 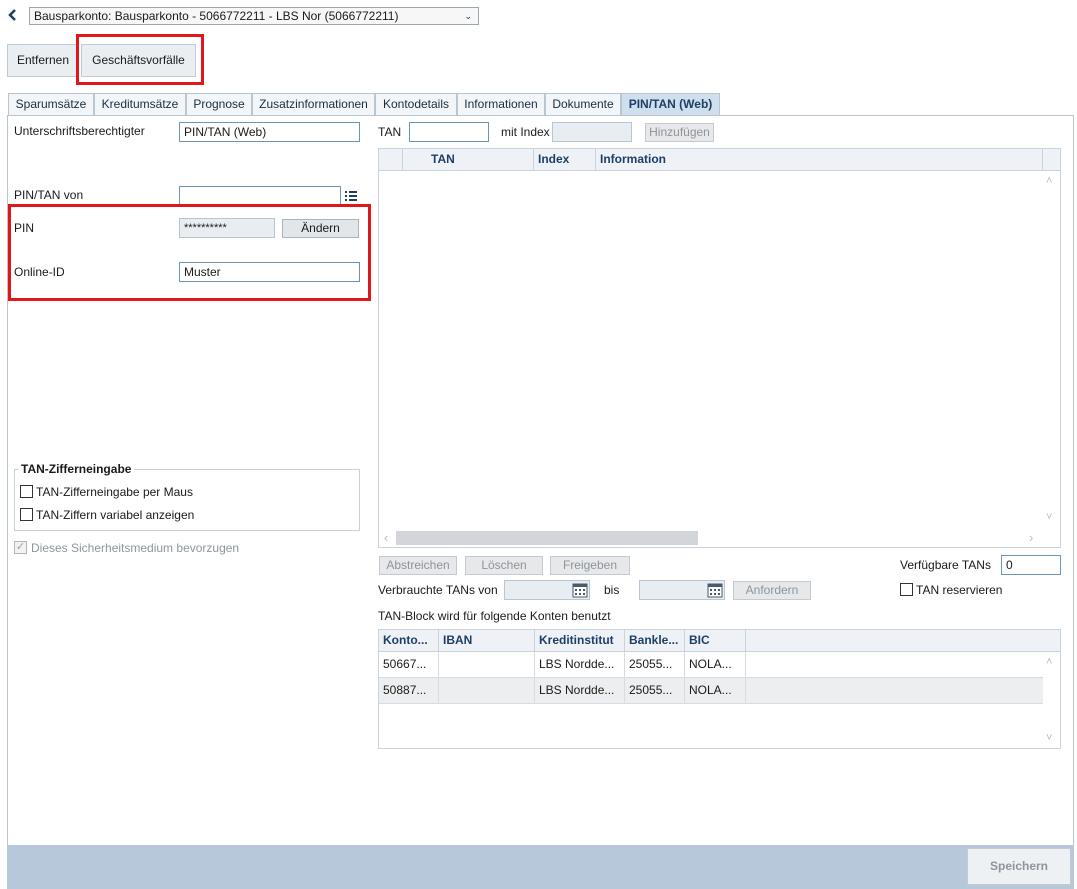 I want to click on signatory-label: Unterschriftsberechtigter, so click(x=79, y=131).